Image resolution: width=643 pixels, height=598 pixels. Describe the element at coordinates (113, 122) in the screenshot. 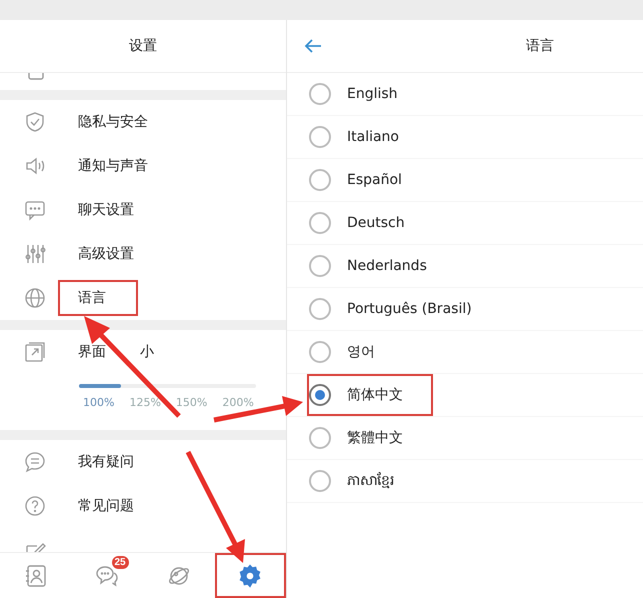

I see `item-label: 隐私与安全` at that location.